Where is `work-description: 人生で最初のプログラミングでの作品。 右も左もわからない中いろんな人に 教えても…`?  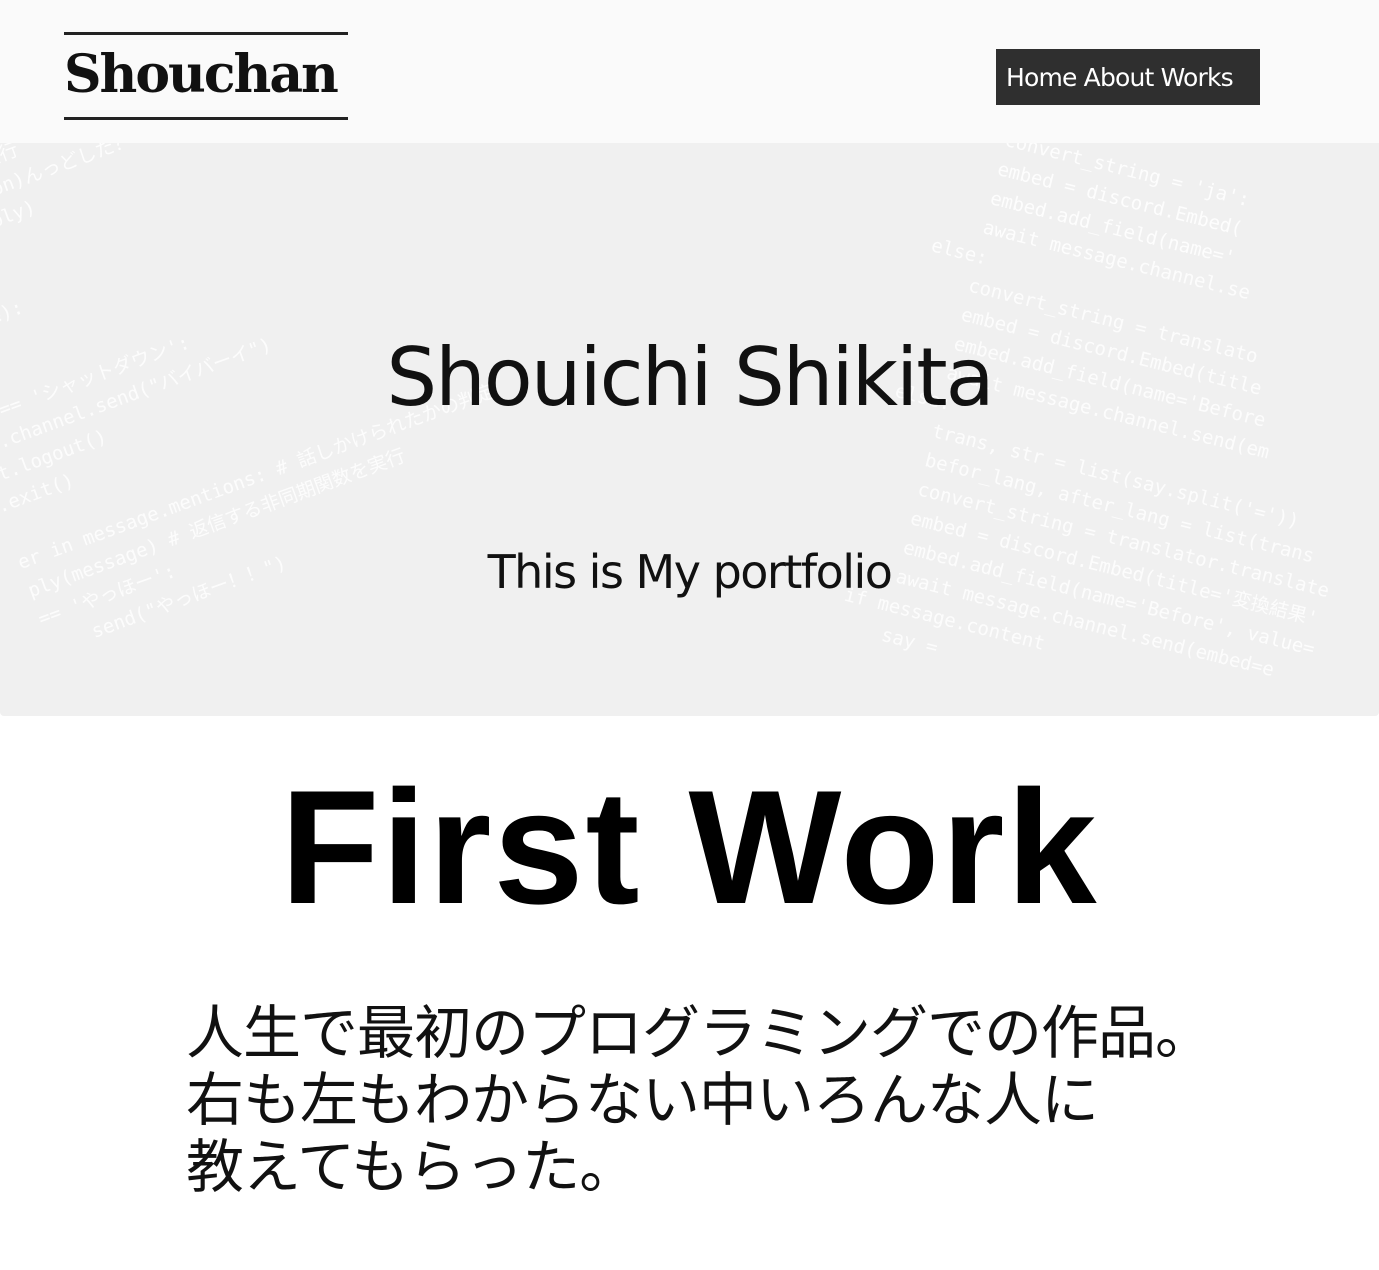
work-description: 人生で最初のプログラミングでの作品。 右も左もわからない中いろんな人に 教えても… is located at coordinates (746, 1100).